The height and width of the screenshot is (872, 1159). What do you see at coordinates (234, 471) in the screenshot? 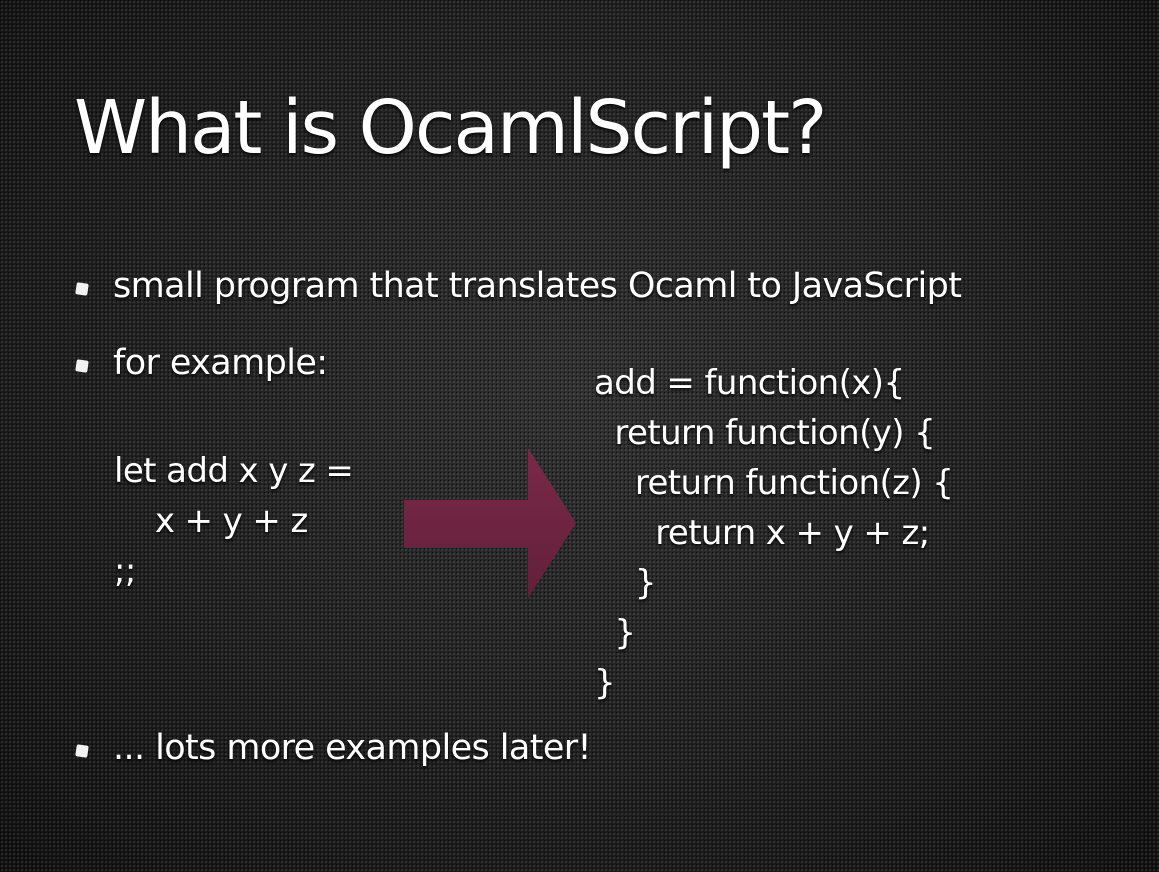
I see `ocaml-code-line: let add x y z =` at bounding box center [234, 471].